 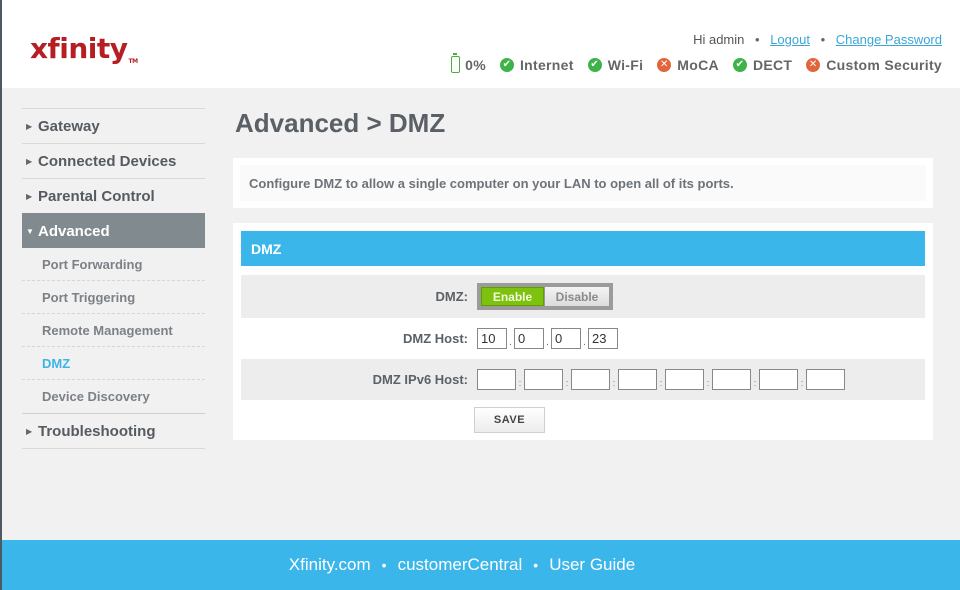 What do you see at coordinates (509, 420) in the screenshot?
I see `save-button: SAVE` at bounding box center [509, 420].